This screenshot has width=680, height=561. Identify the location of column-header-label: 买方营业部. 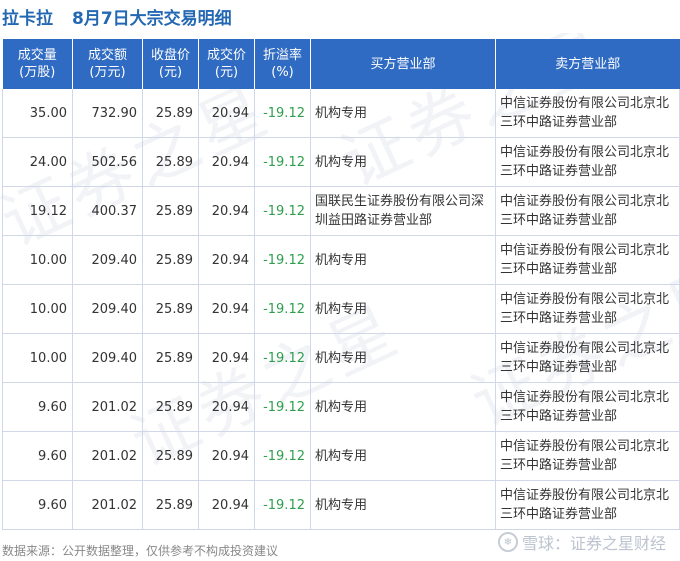
(403, 64).